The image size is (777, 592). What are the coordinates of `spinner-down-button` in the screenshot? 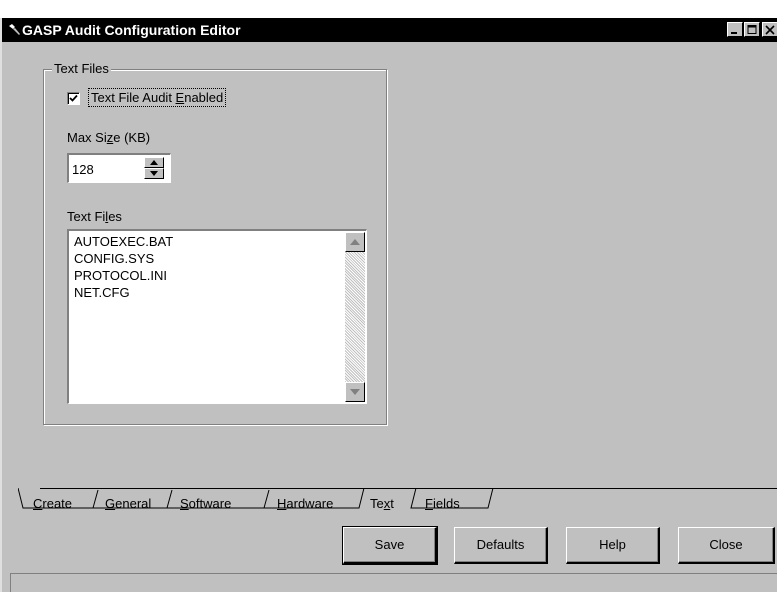 It's located at (154, 173).